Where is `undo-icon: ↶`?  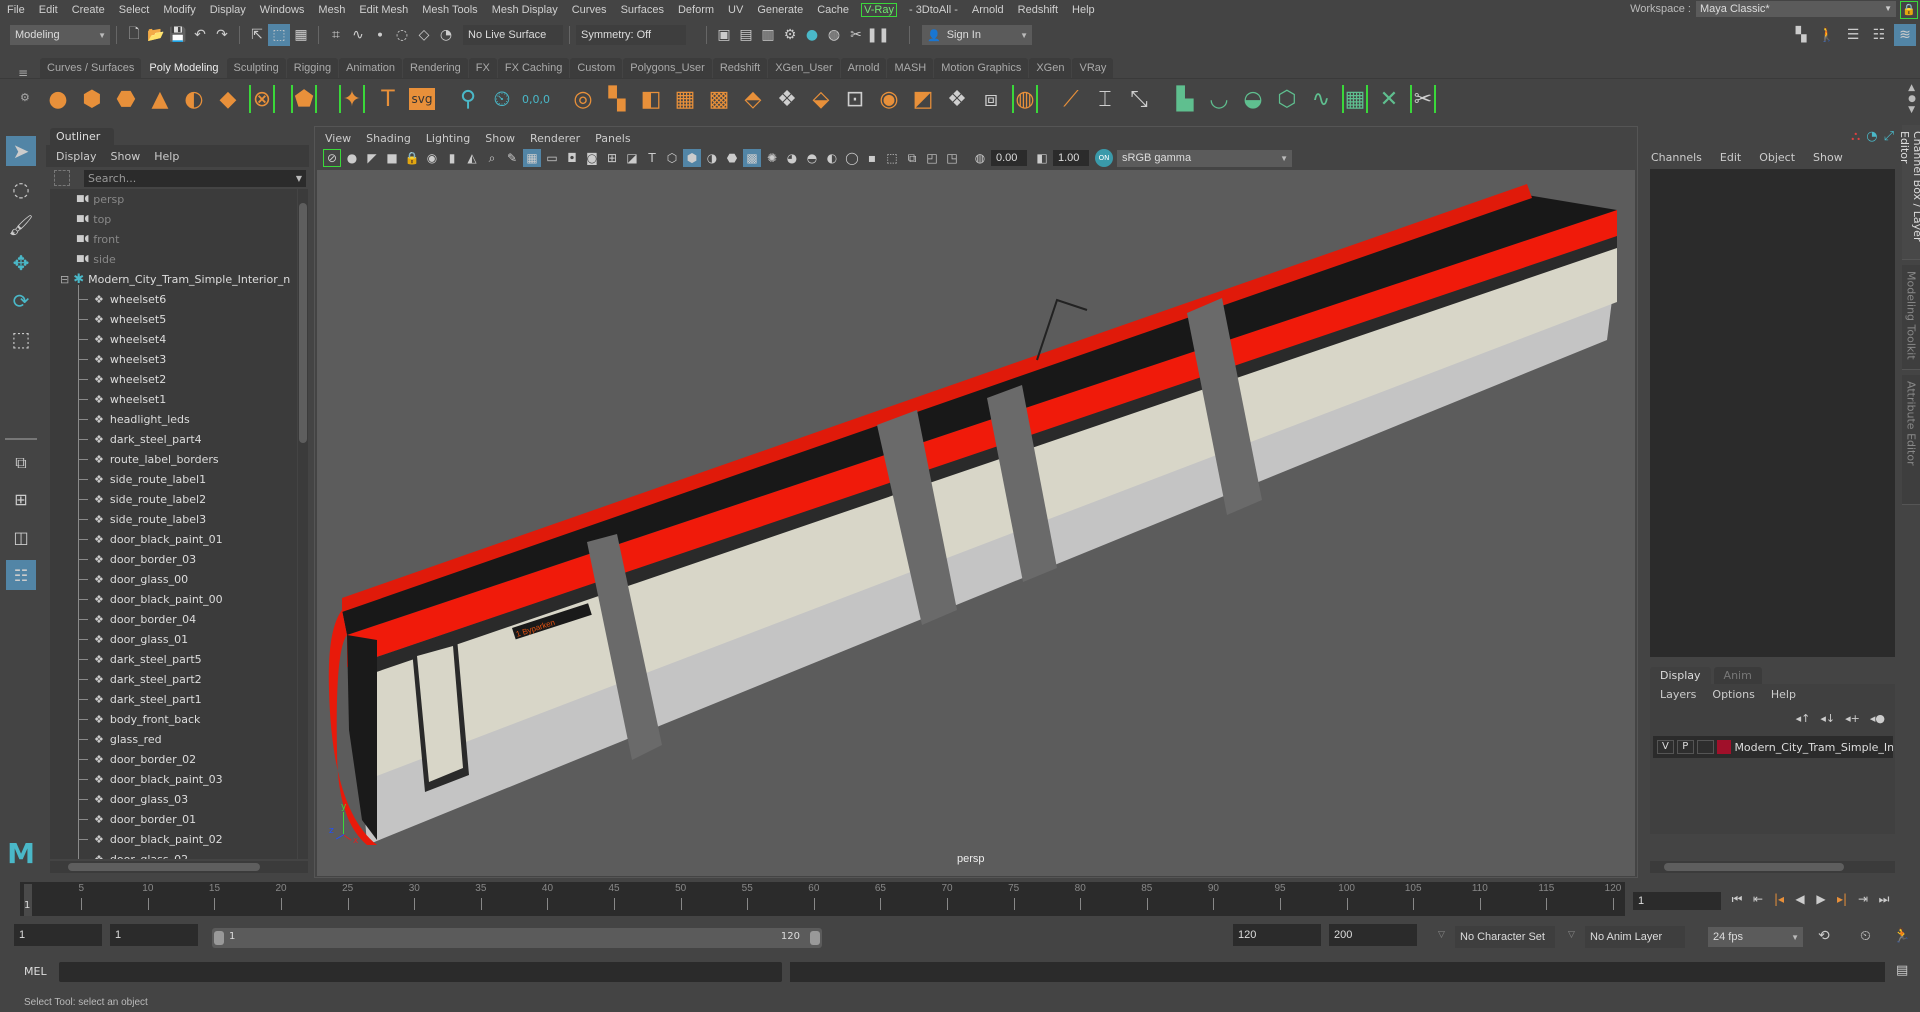
undo-icon: ↶ is located at coordinates (200, 35).